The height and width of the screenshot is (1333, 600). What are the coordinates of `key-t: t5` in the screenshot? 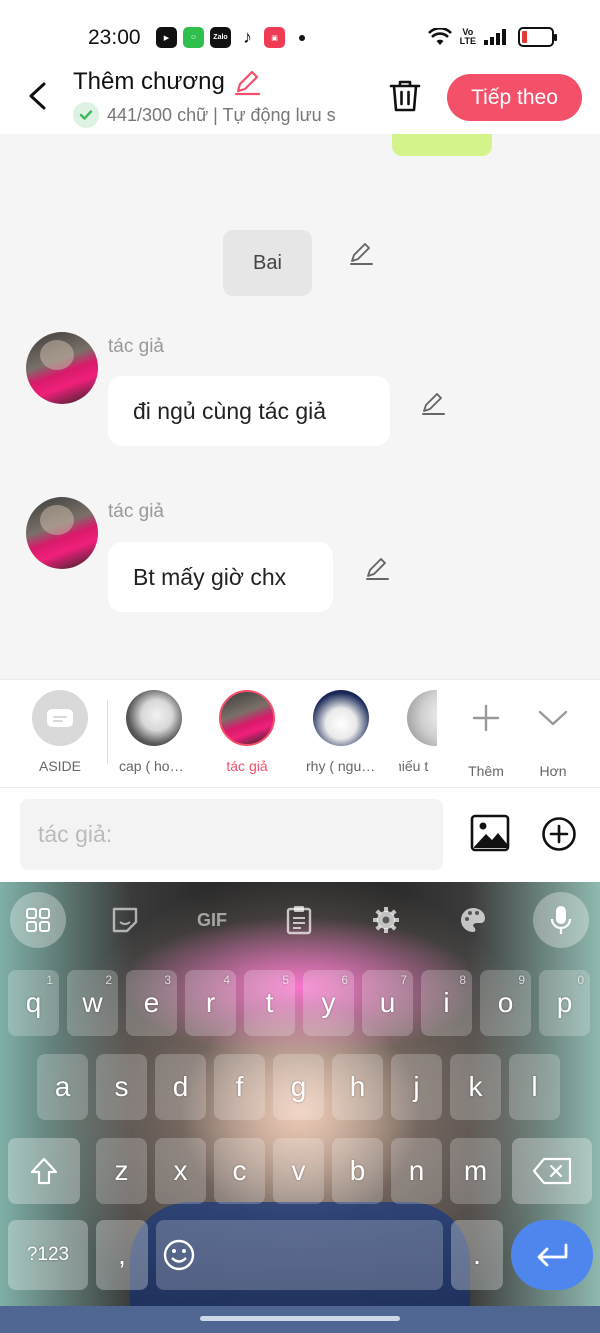 It's located at (269, 1003).